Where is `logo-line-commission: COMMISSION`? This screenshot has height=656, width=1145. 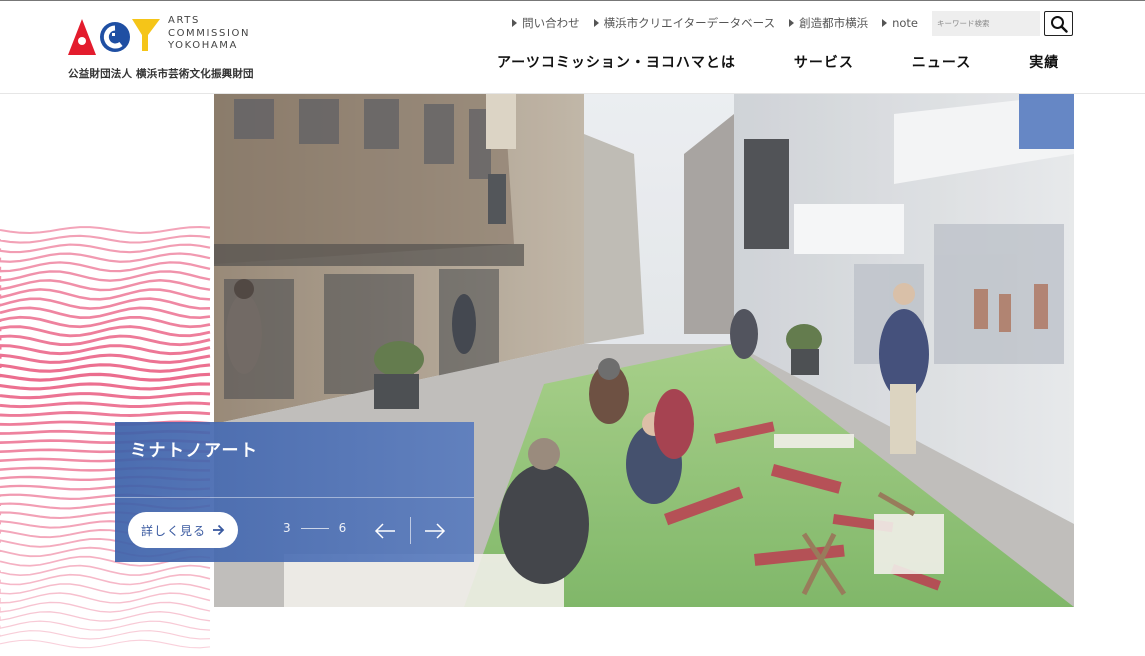
logo-line-commission: COMMISSION is located at coordinates (209, 33).